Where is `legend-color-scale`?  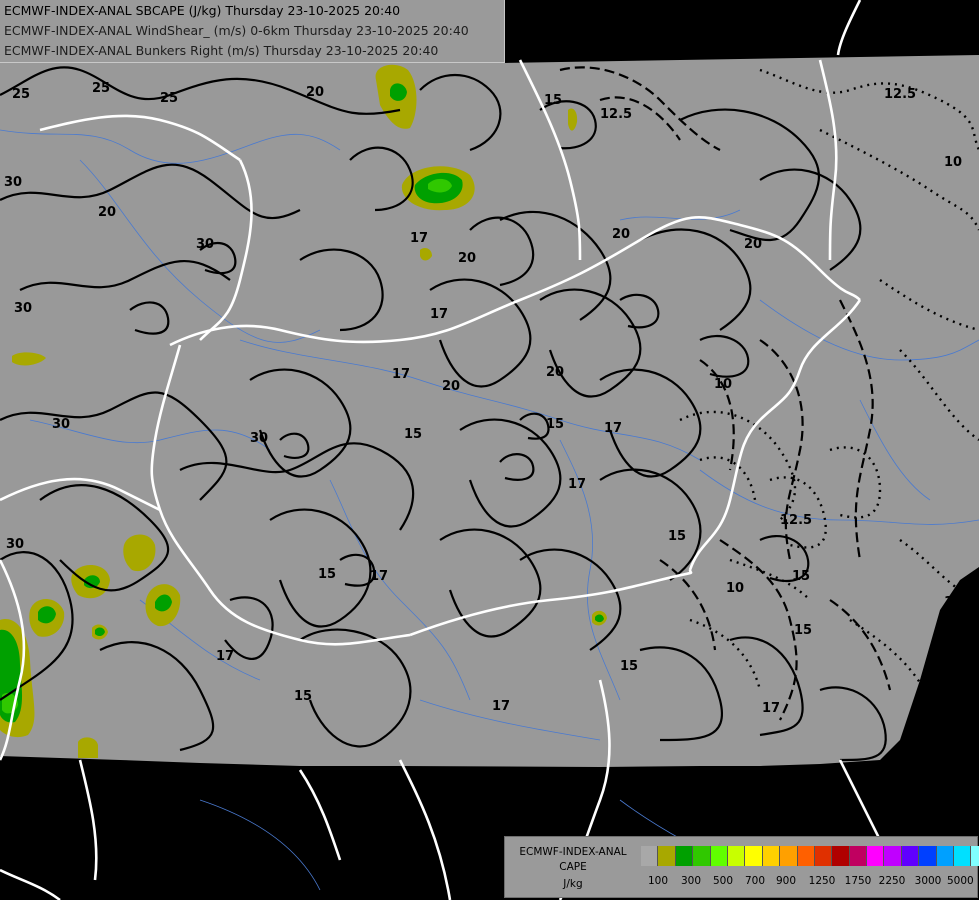 legend-color-scale is located at coordinates (810, 856).